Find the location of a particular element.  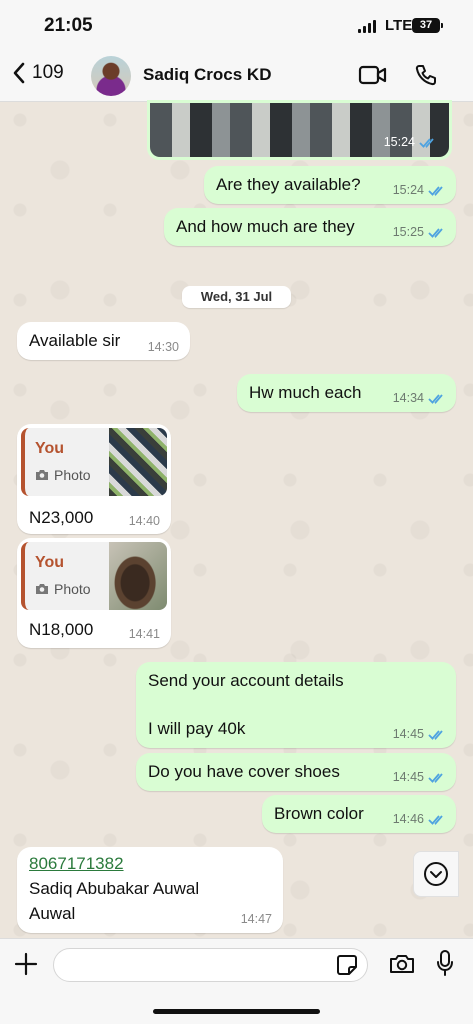

microphone-icon is located at coordinates (445, 963).